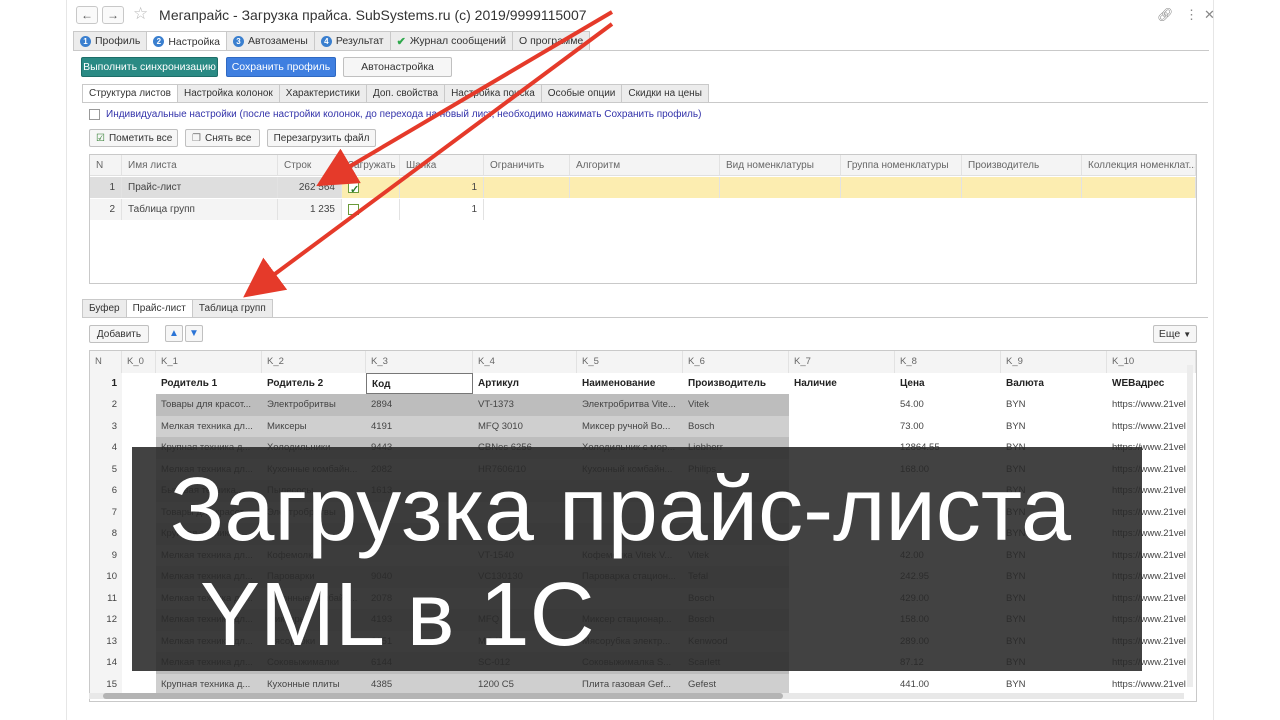 The width and height of the screenshot is (1280, 720). I want to click on subtab-search: Настройка поиска, so click(493, 93).